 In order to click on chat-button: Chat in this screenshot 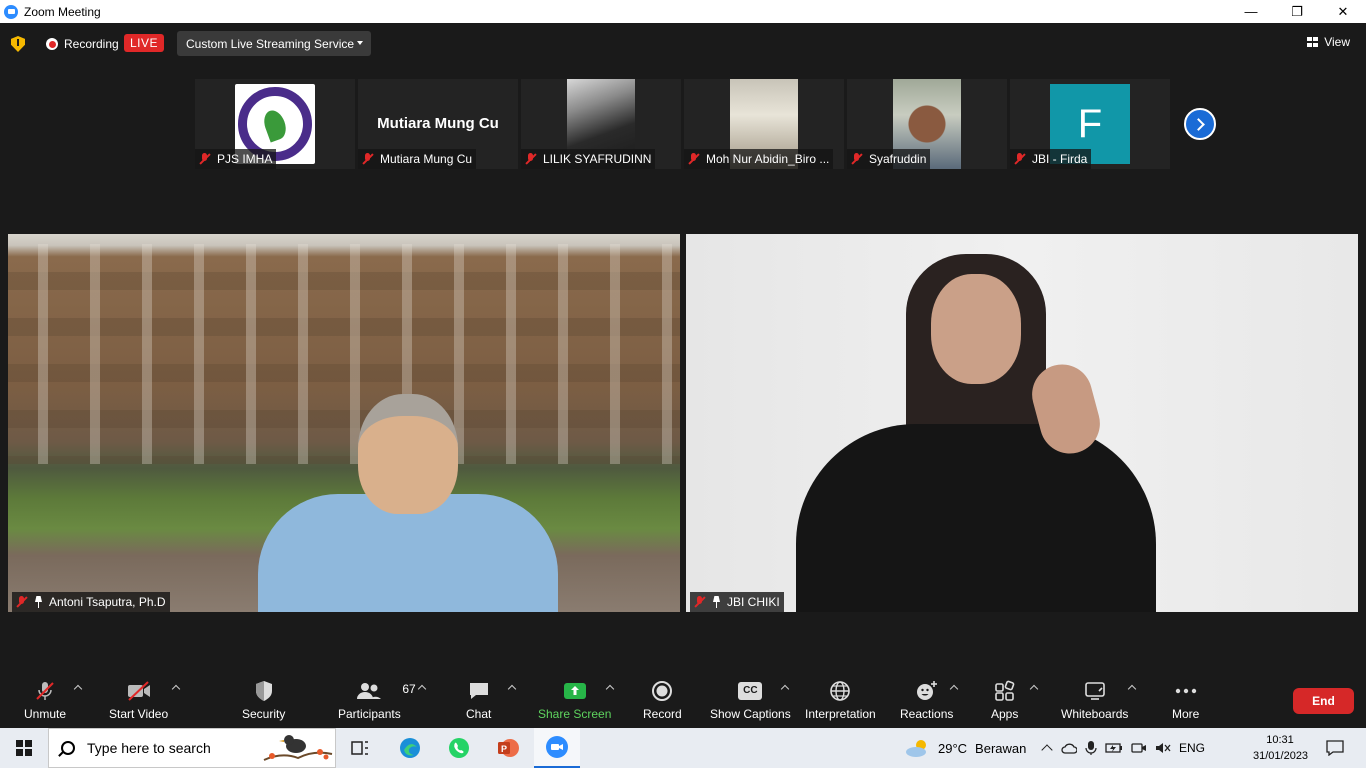, I will do `click(478, 700)`.